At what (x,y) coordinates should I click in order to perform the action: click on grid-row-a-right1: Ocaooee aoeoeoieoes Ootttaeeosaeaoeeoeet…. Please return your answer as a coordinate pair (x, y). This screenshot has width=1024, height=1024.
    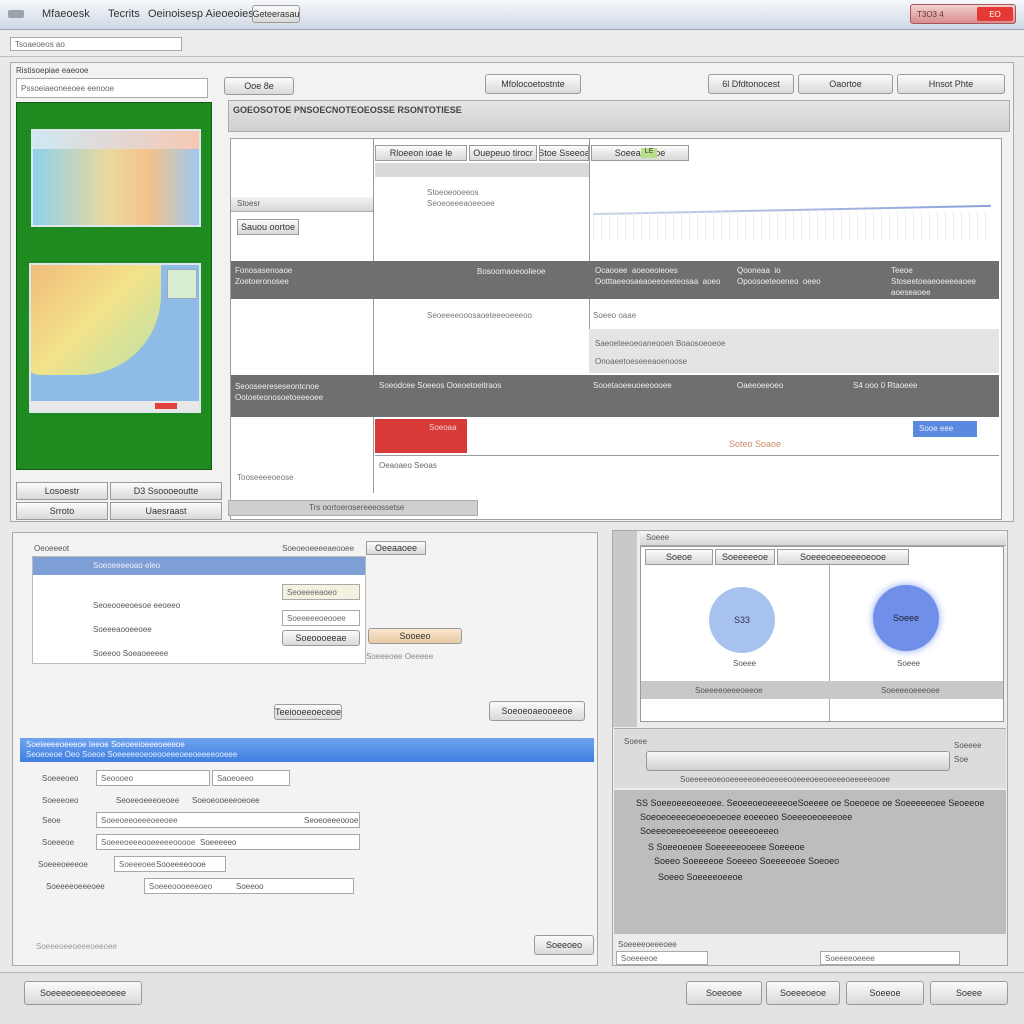
    Looking at the image, I should click on (658, 276).